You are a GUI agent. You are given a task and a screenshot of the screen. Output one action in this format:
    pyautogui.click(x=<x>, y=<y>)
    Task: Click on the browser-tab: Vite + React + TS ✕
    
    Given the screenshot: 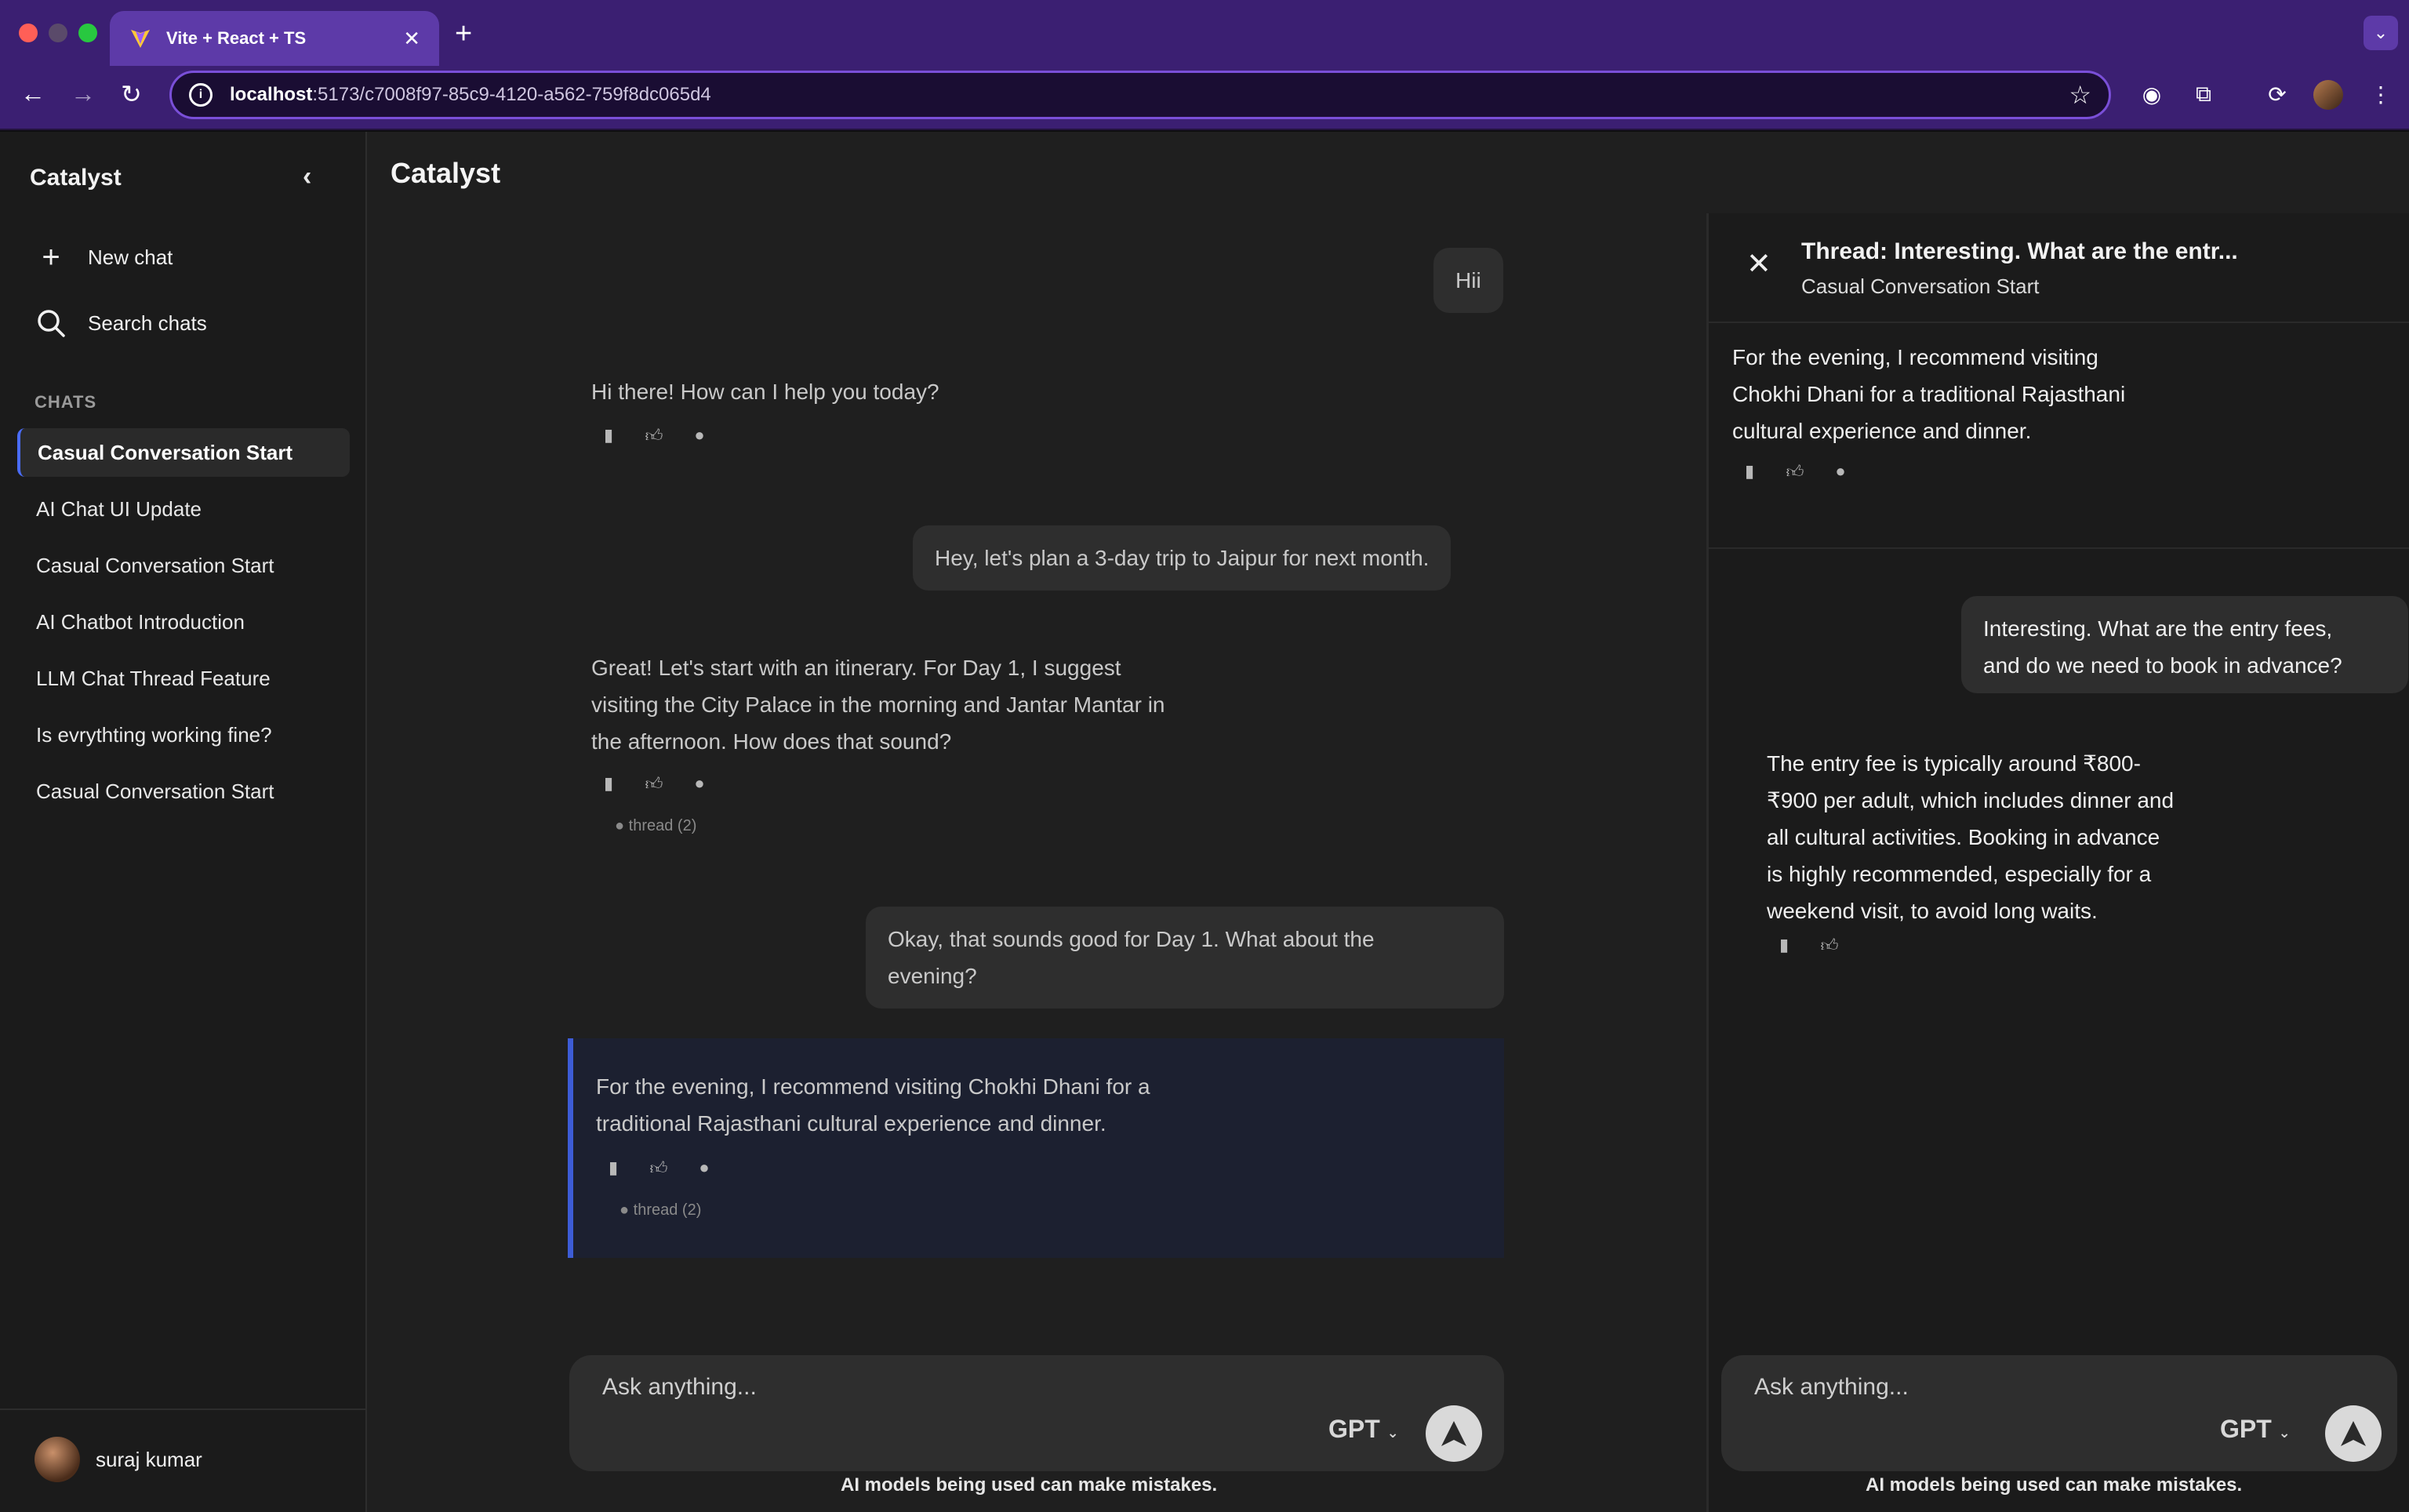 What is the action you would take?
    pyautogui.click(x=274, y=38)
    